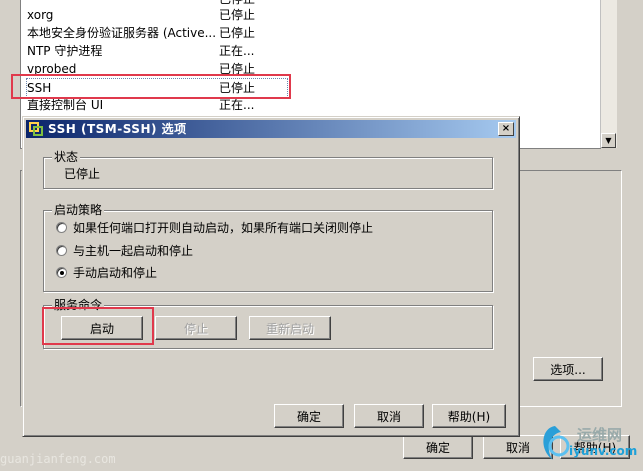  I want to click on dialog-title: SSH (TSM-SSH) 选项, so click(117, 129).